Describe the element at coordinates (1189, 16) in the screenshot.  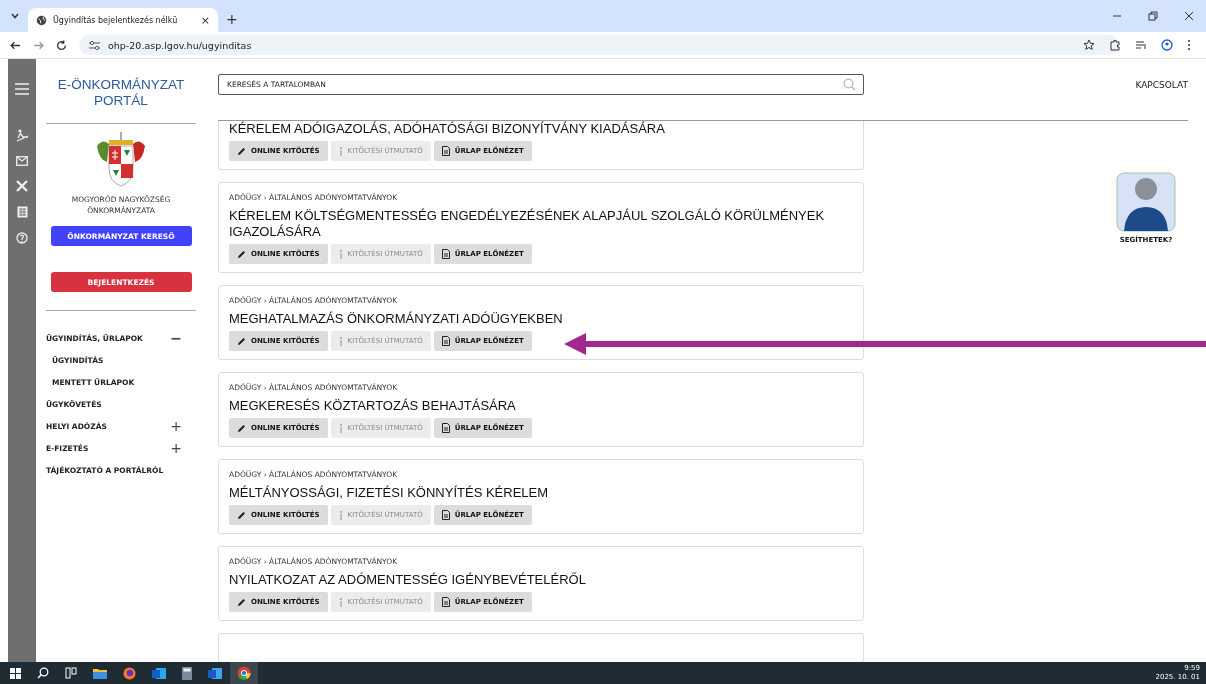
I see `close-icon` at that location.